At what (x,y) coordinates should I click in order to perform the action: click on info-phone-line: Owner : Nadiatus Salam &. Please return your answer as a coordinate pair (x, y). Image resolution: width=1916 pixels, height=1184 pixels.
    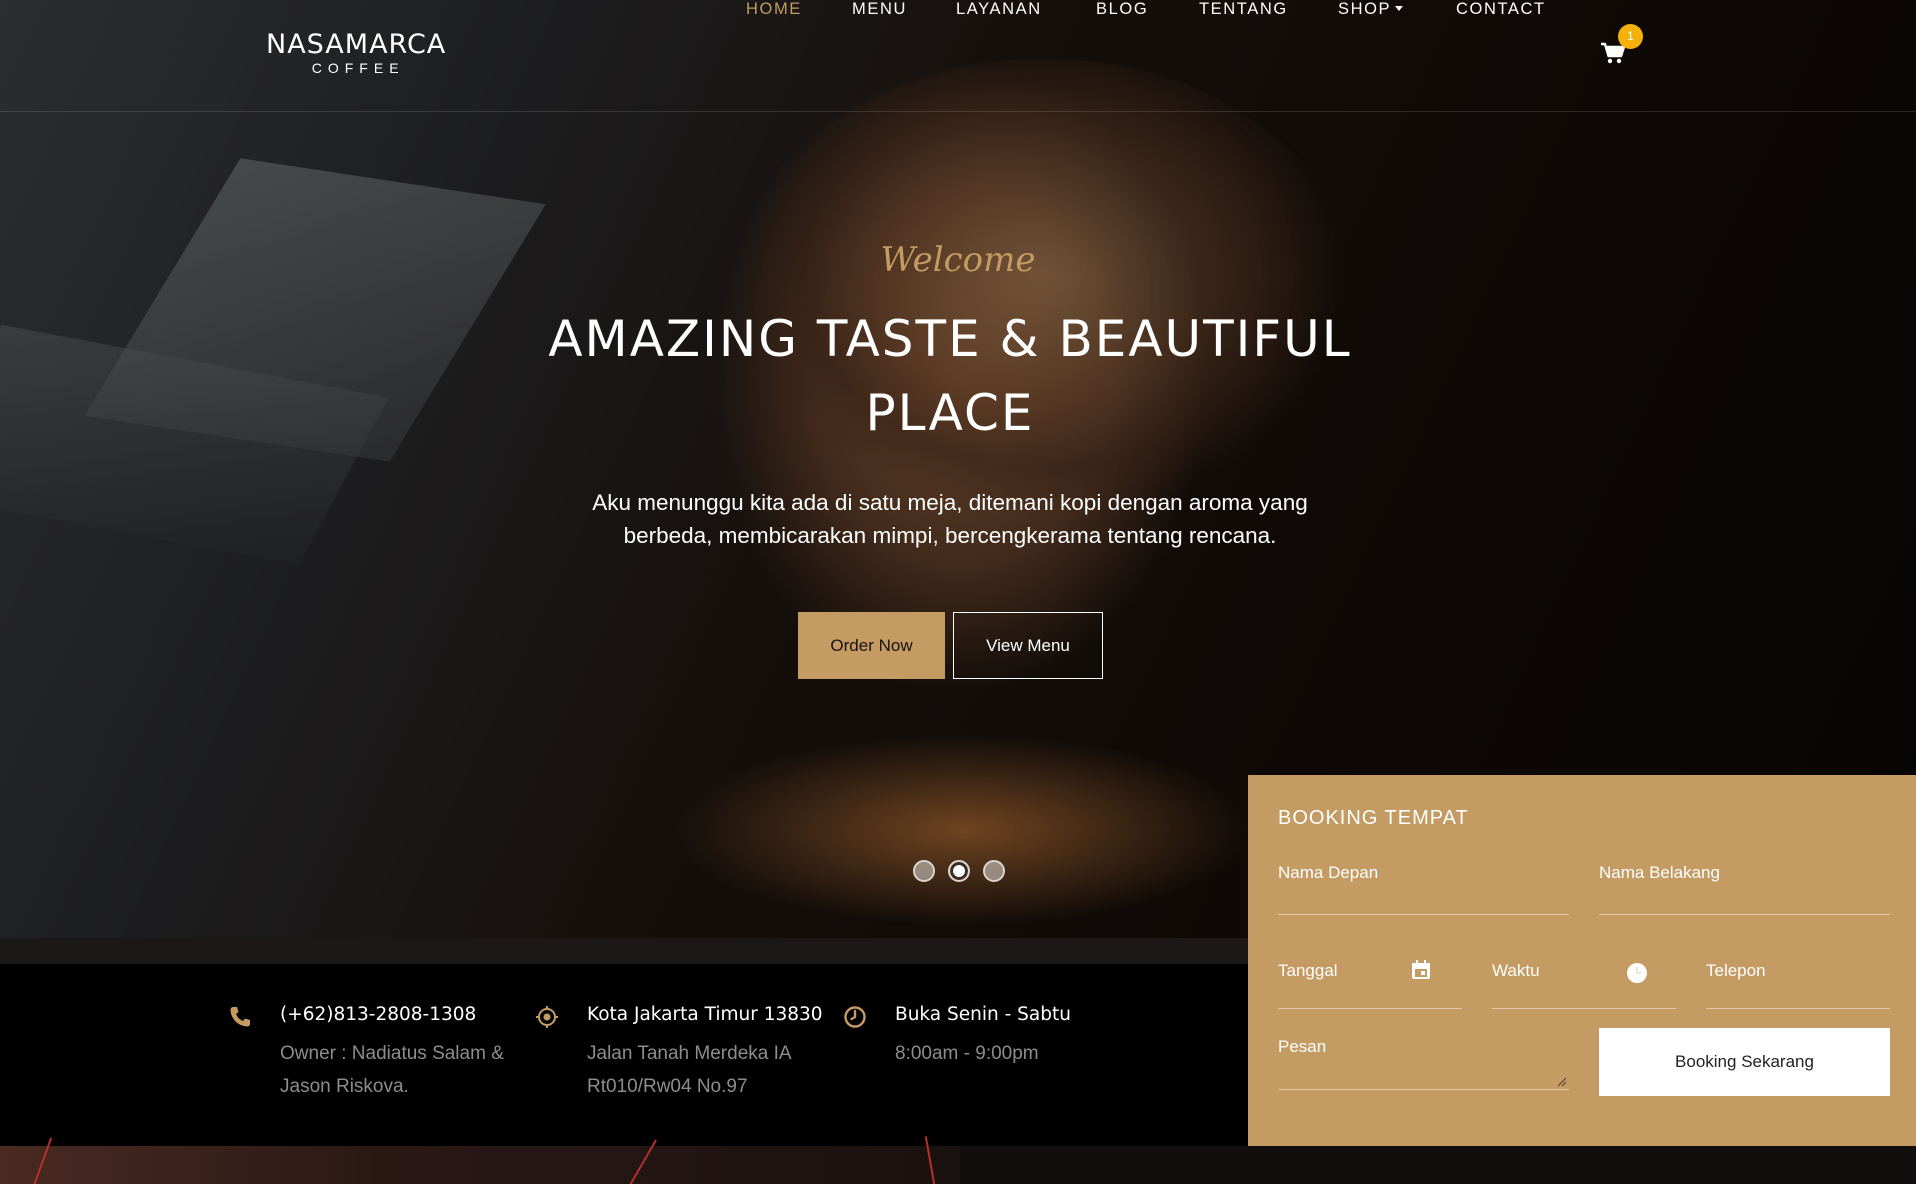
    Looking at the image, I should click on (392, 1053).